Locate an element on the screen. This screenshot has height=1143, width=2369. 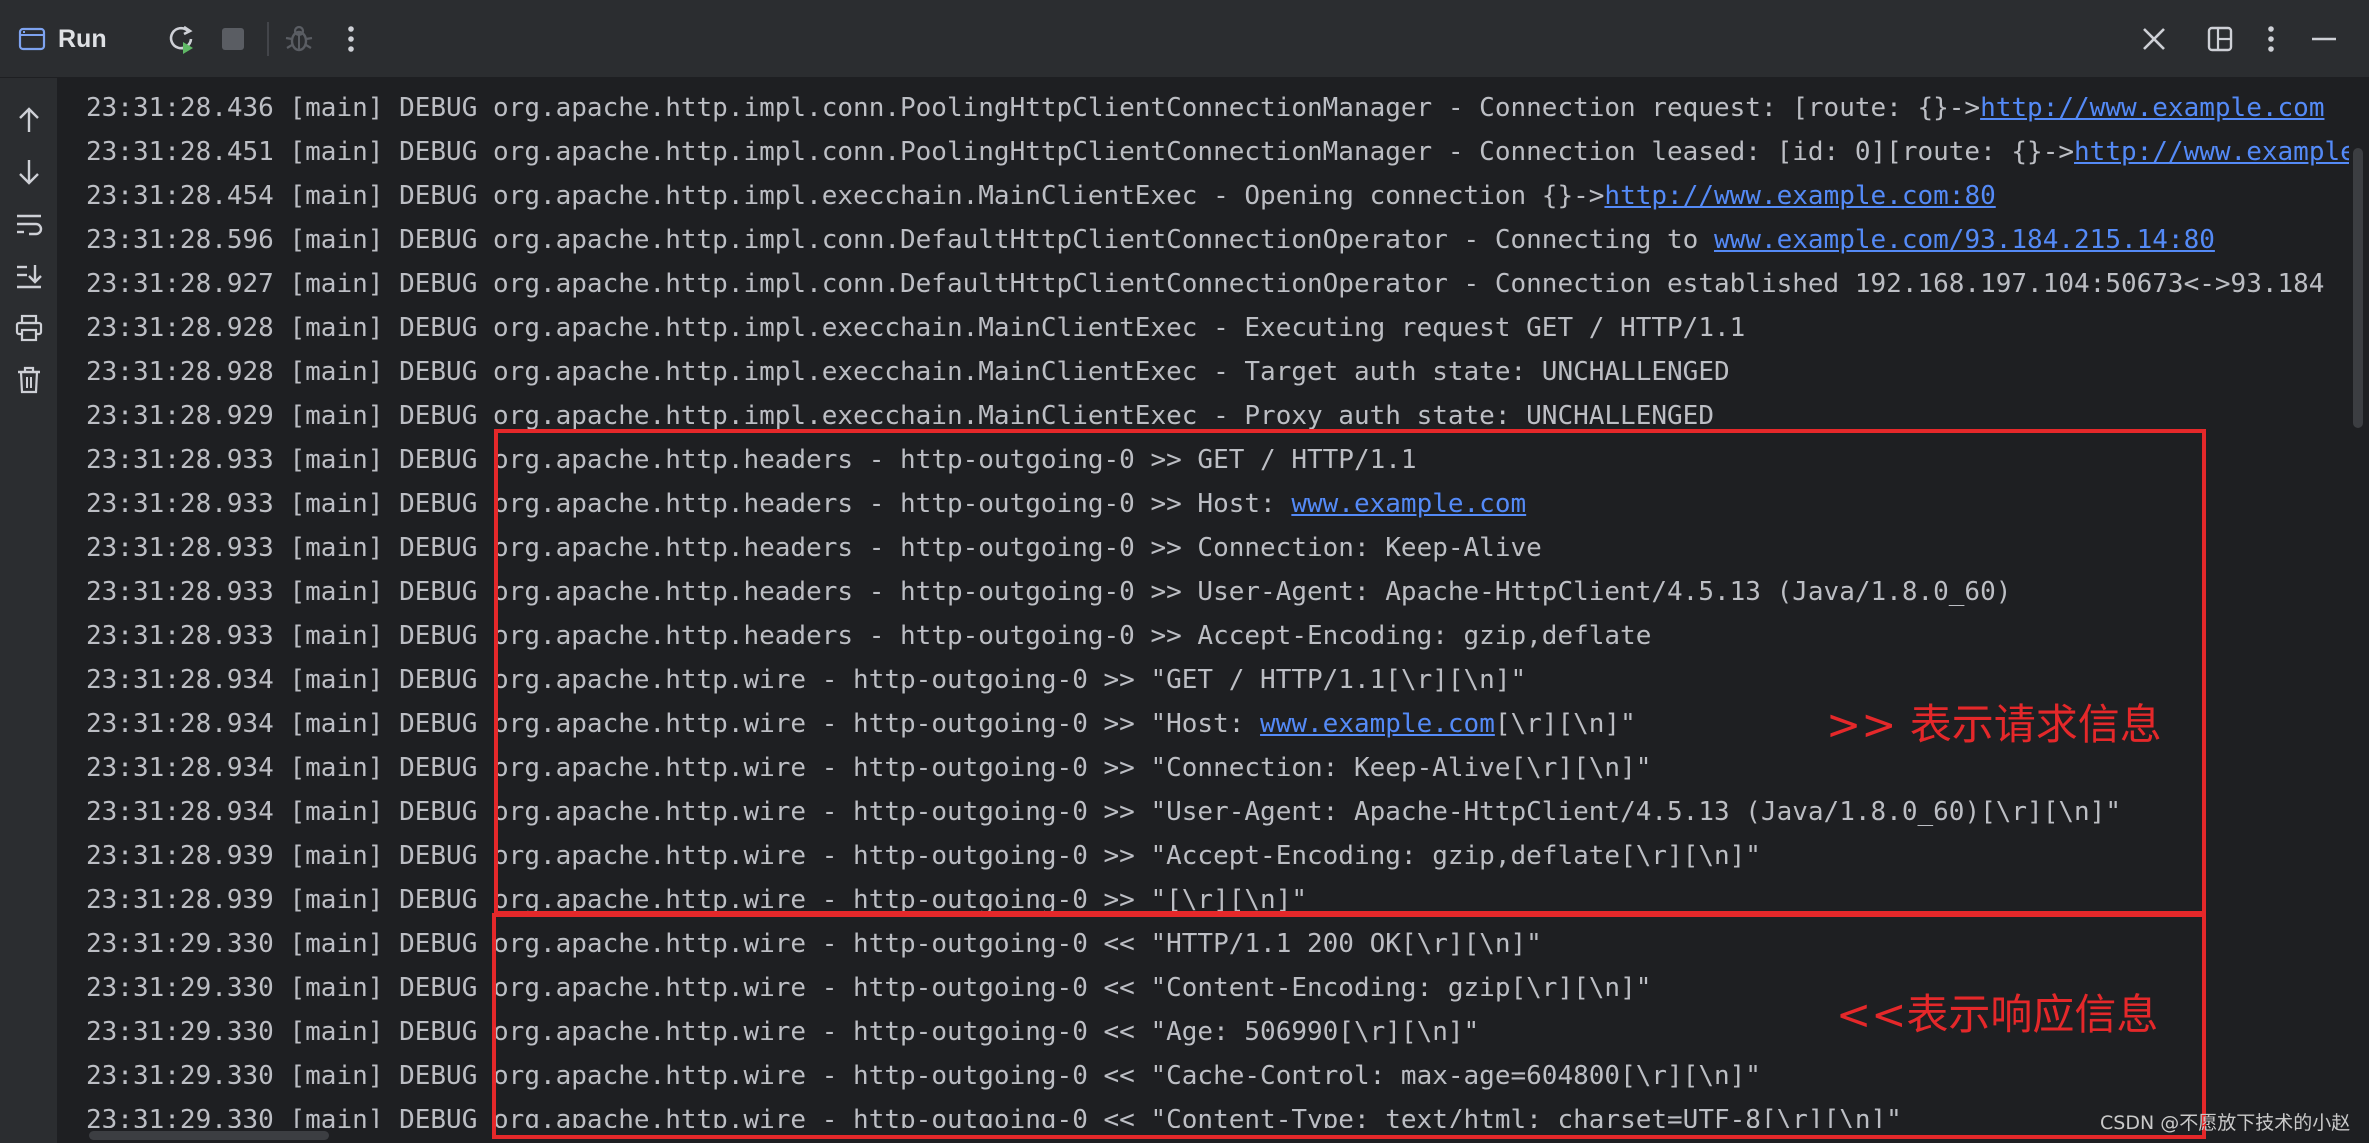
print-button is located at coordinates (29, 328).